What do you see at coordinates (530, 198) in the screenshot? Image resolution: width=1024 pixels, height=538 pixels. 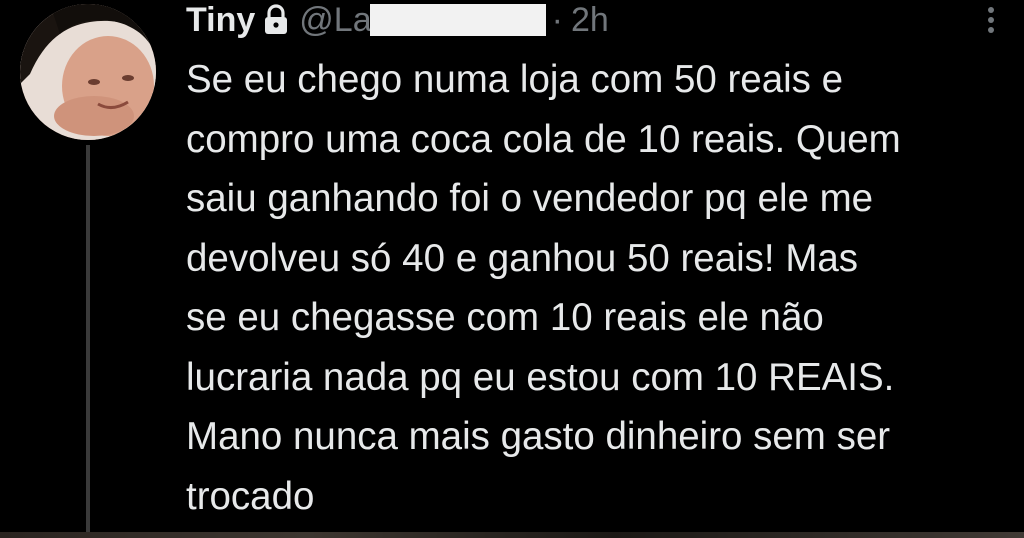 I see `tweet-text-line: saiu ganhando foi o vendedor pq ele me` at bounding box center [530, 198].